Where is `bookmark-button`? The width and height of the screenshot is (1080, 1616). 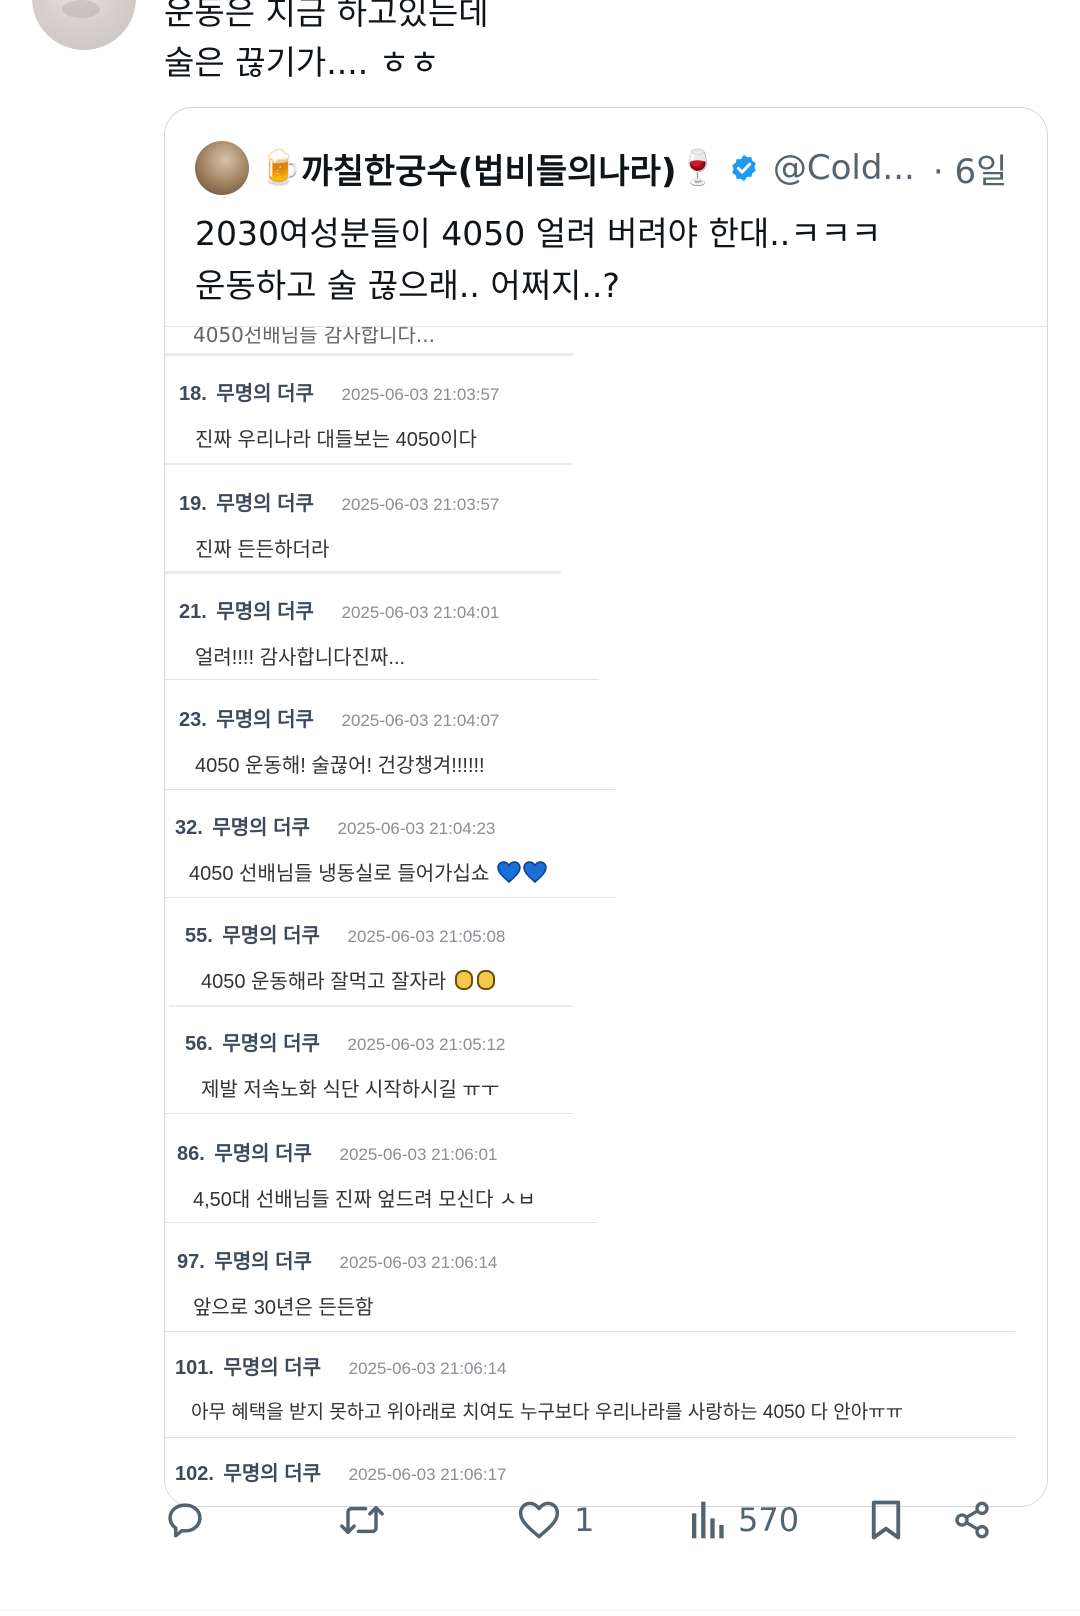
bookmark-button is located at coordinates (886, 1520).